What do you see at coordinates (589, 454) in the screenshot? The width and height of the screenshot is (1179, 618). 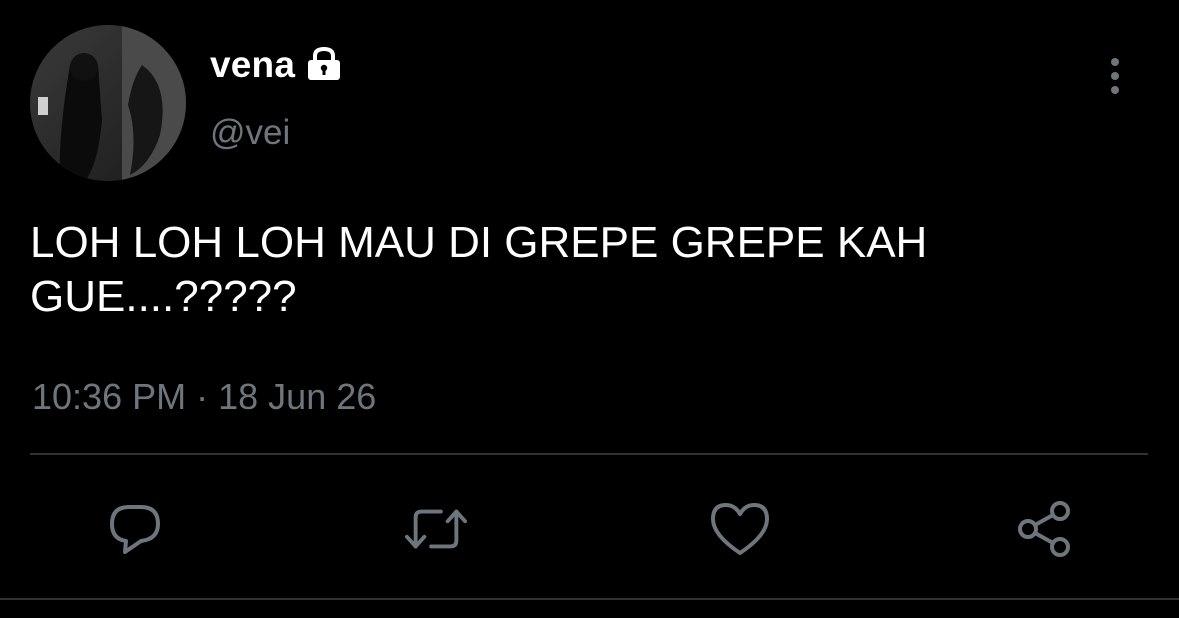 I see `divider` at bounding box center [589, 454].